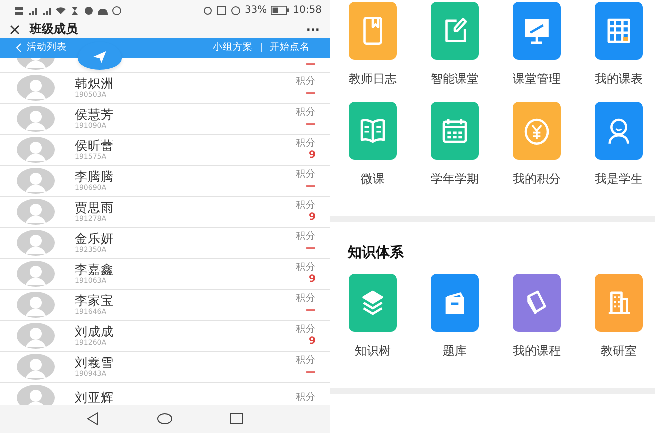 This screenshot has width=655, height=433. Describe the element at coordinates (95, 114) in the screenshot. I see `member-name: 侯慧芳` at that location.